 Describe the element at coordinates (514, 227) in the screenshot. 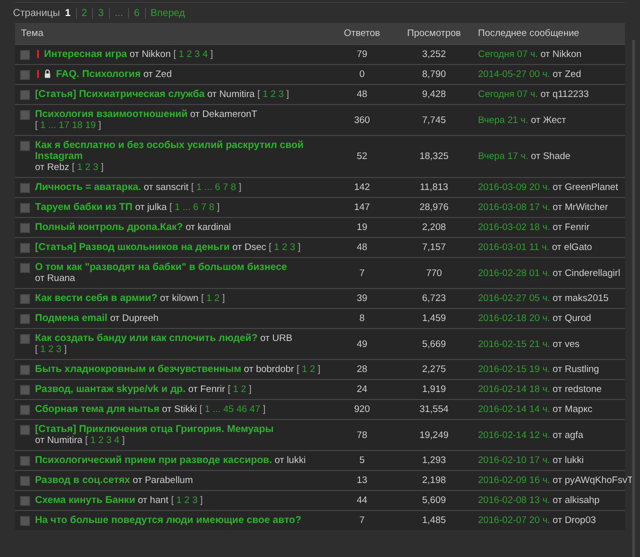

I see `last-post-time: 2016-03-02 18 ч.` at that location.